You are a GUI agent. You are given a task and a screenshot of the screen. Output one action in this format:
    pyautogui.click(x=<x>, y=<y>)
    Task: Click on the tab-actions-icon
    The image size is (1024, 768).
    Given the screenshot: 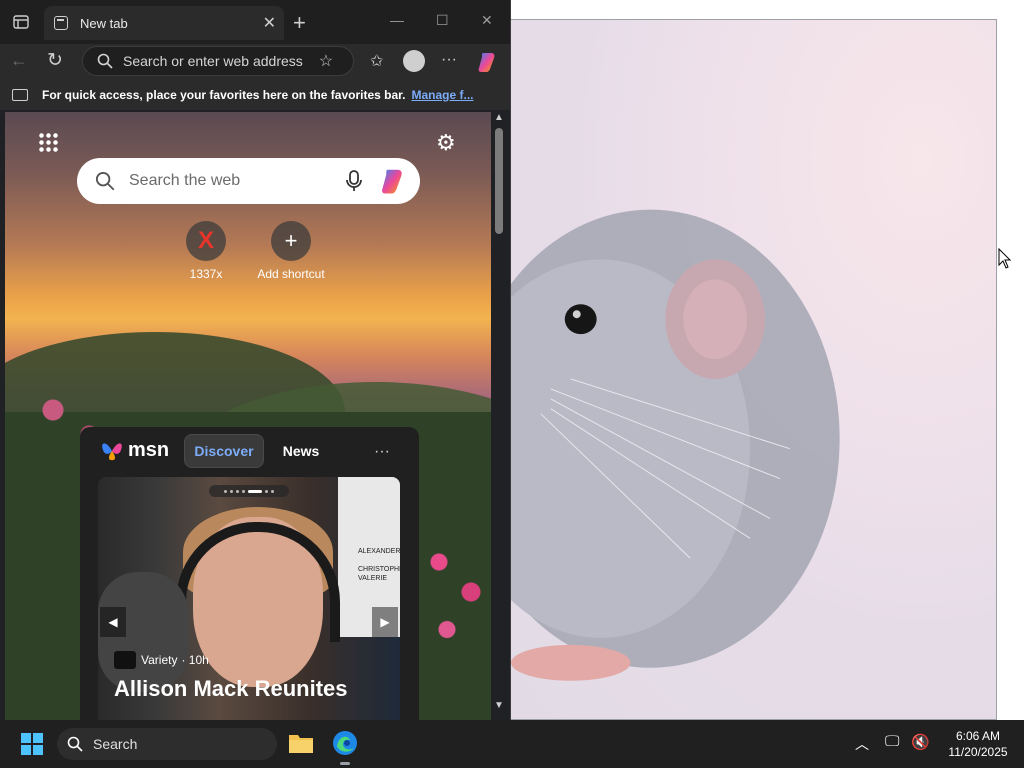 What is the action you would take?
    pyautogui.click(x=21, y=22)
    